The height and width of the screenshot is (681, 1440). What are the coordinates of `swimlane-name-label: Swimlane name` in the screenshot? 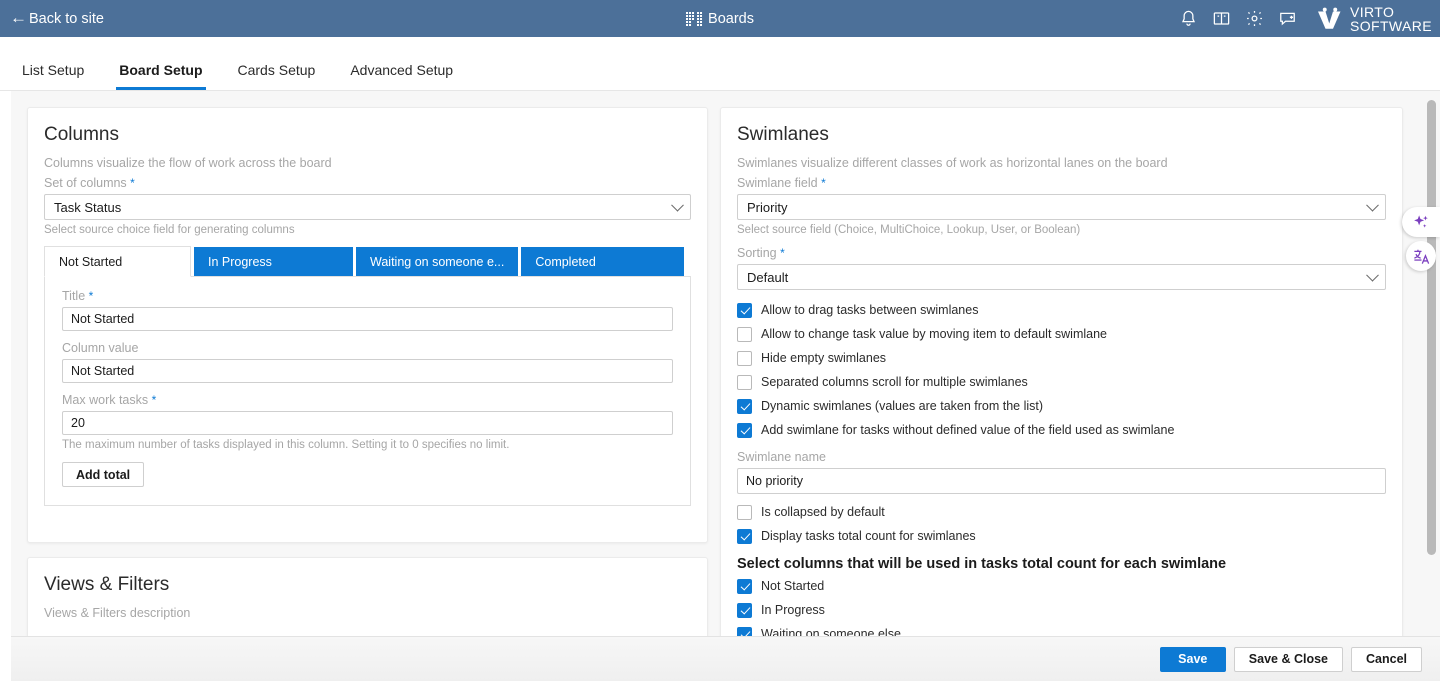 It's located at (781, 457).